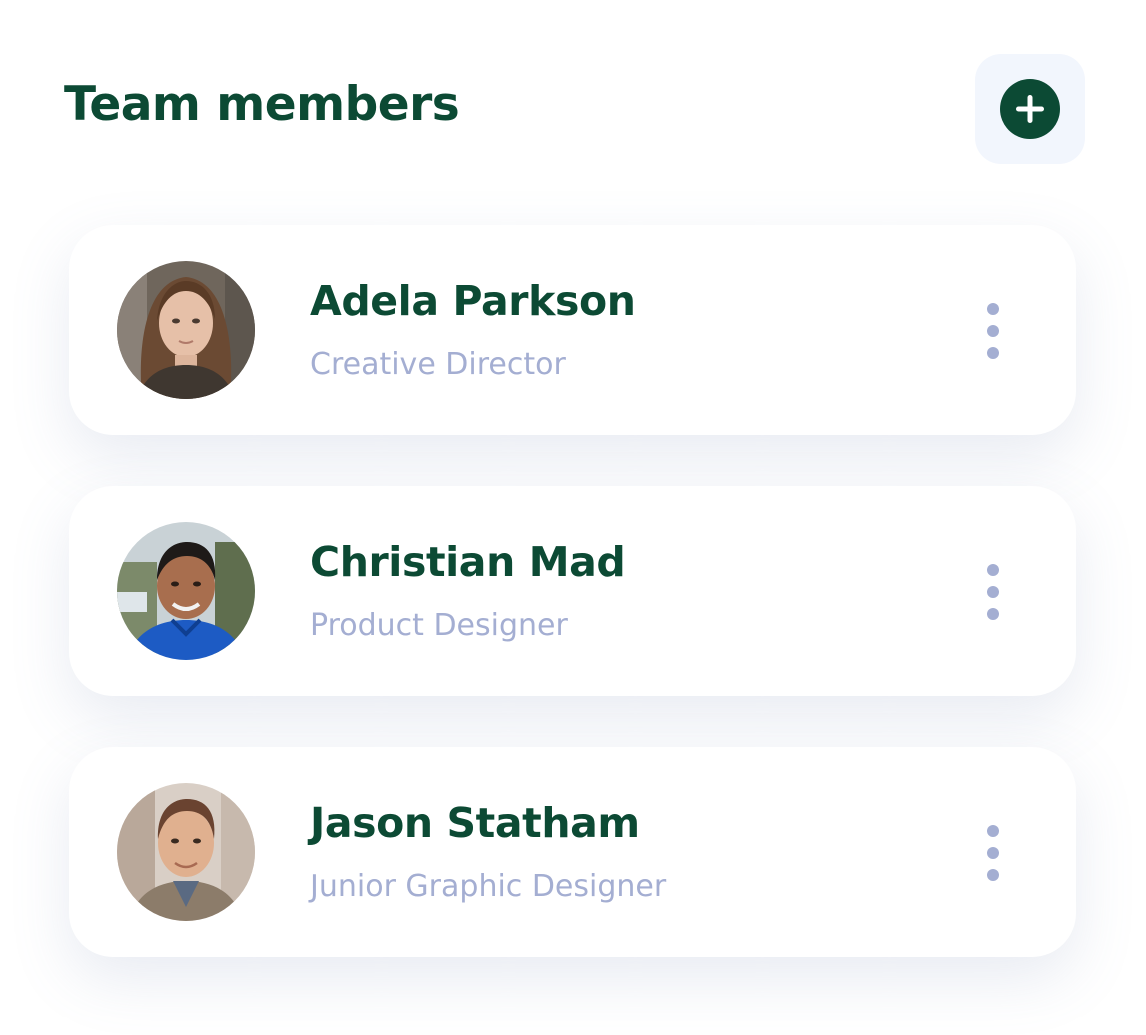 The image size is (1146, 1035). What do you see at coordinates (475, 823) in the screenshot?
I see `member-name: Jason Statham` at bounding box center [475, 823].